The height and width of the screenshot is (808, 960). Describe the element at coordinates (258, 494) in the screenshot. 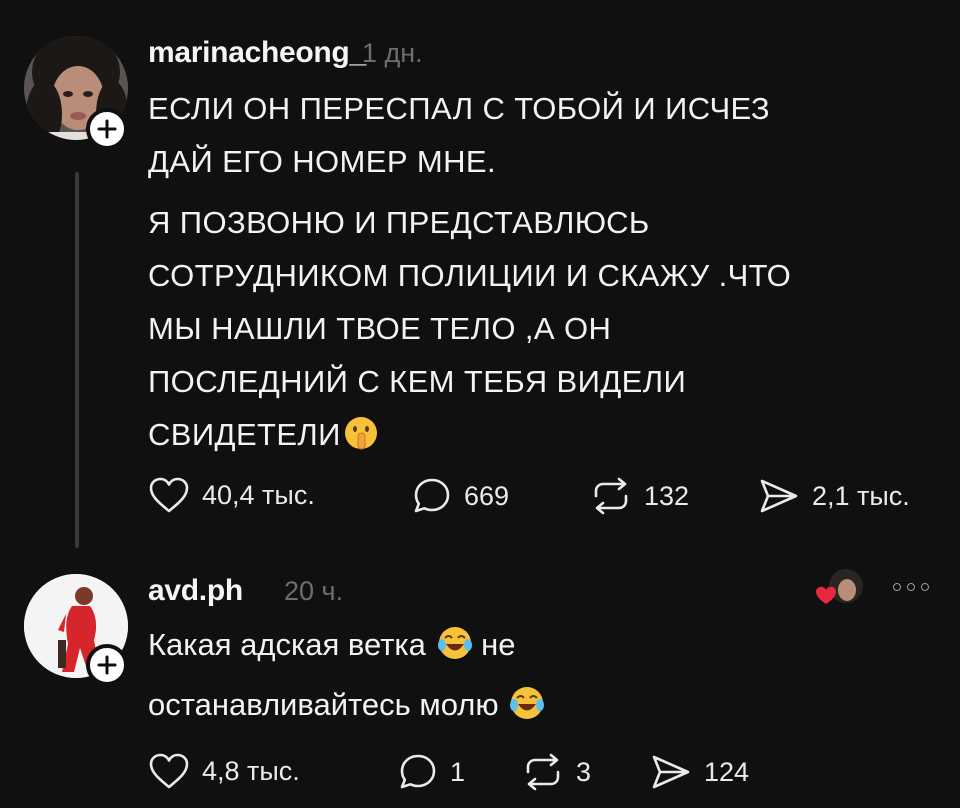

I see `like-count: 40,4 тыс.` at that location.